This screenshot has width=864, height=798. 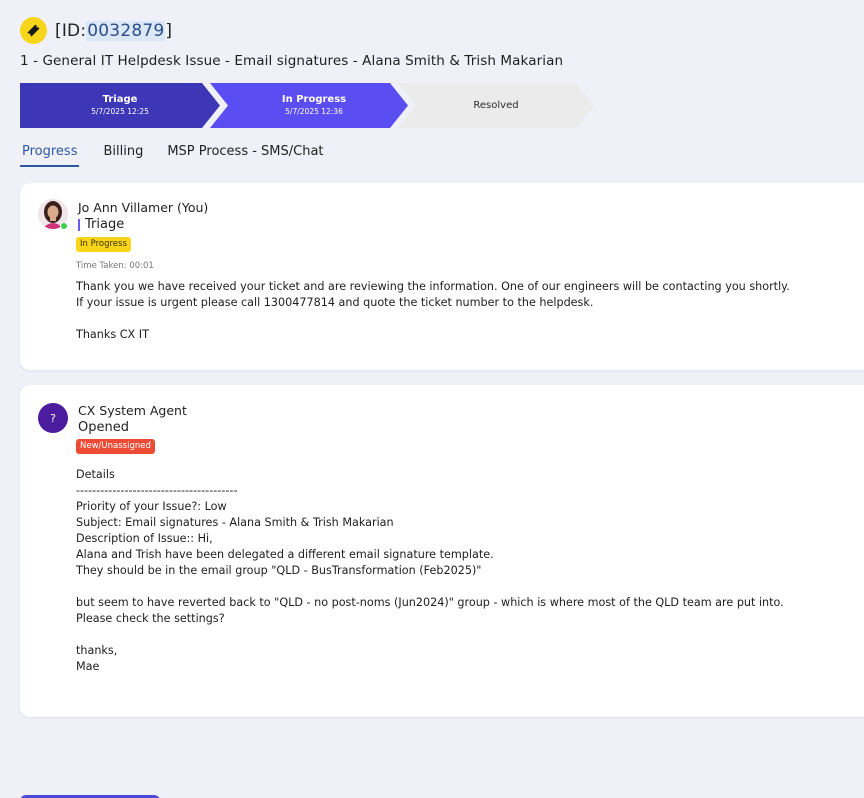 I want to click on entry-stage-label: Opened, so click(x=103, y=427).